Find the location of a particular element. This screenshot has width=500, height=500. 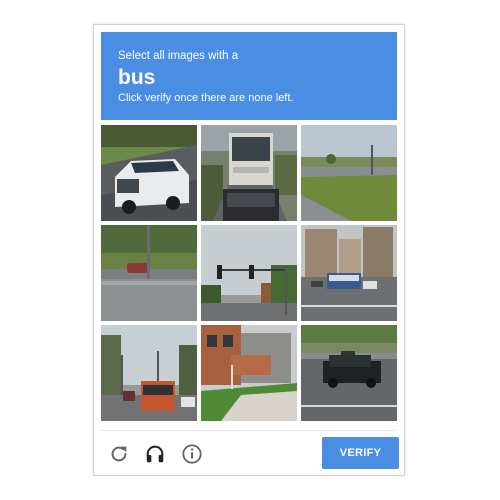

headphones-icon is located at coordinates (155, 454).